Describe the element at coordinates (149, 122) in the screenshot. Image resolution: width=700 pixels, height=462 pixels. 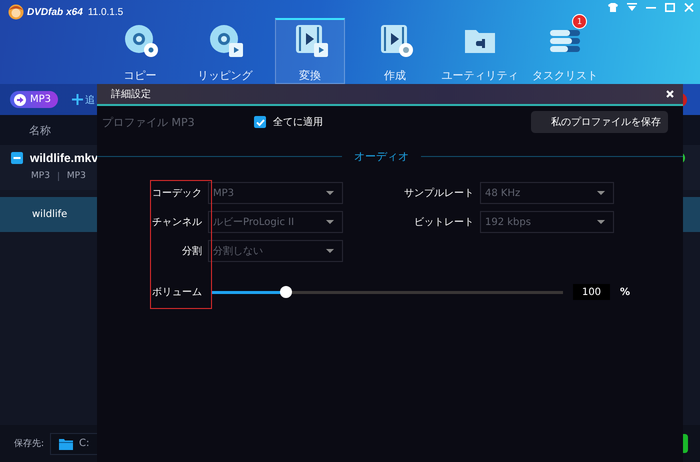
I see `profile-label: プロファイル MP3` at that location.